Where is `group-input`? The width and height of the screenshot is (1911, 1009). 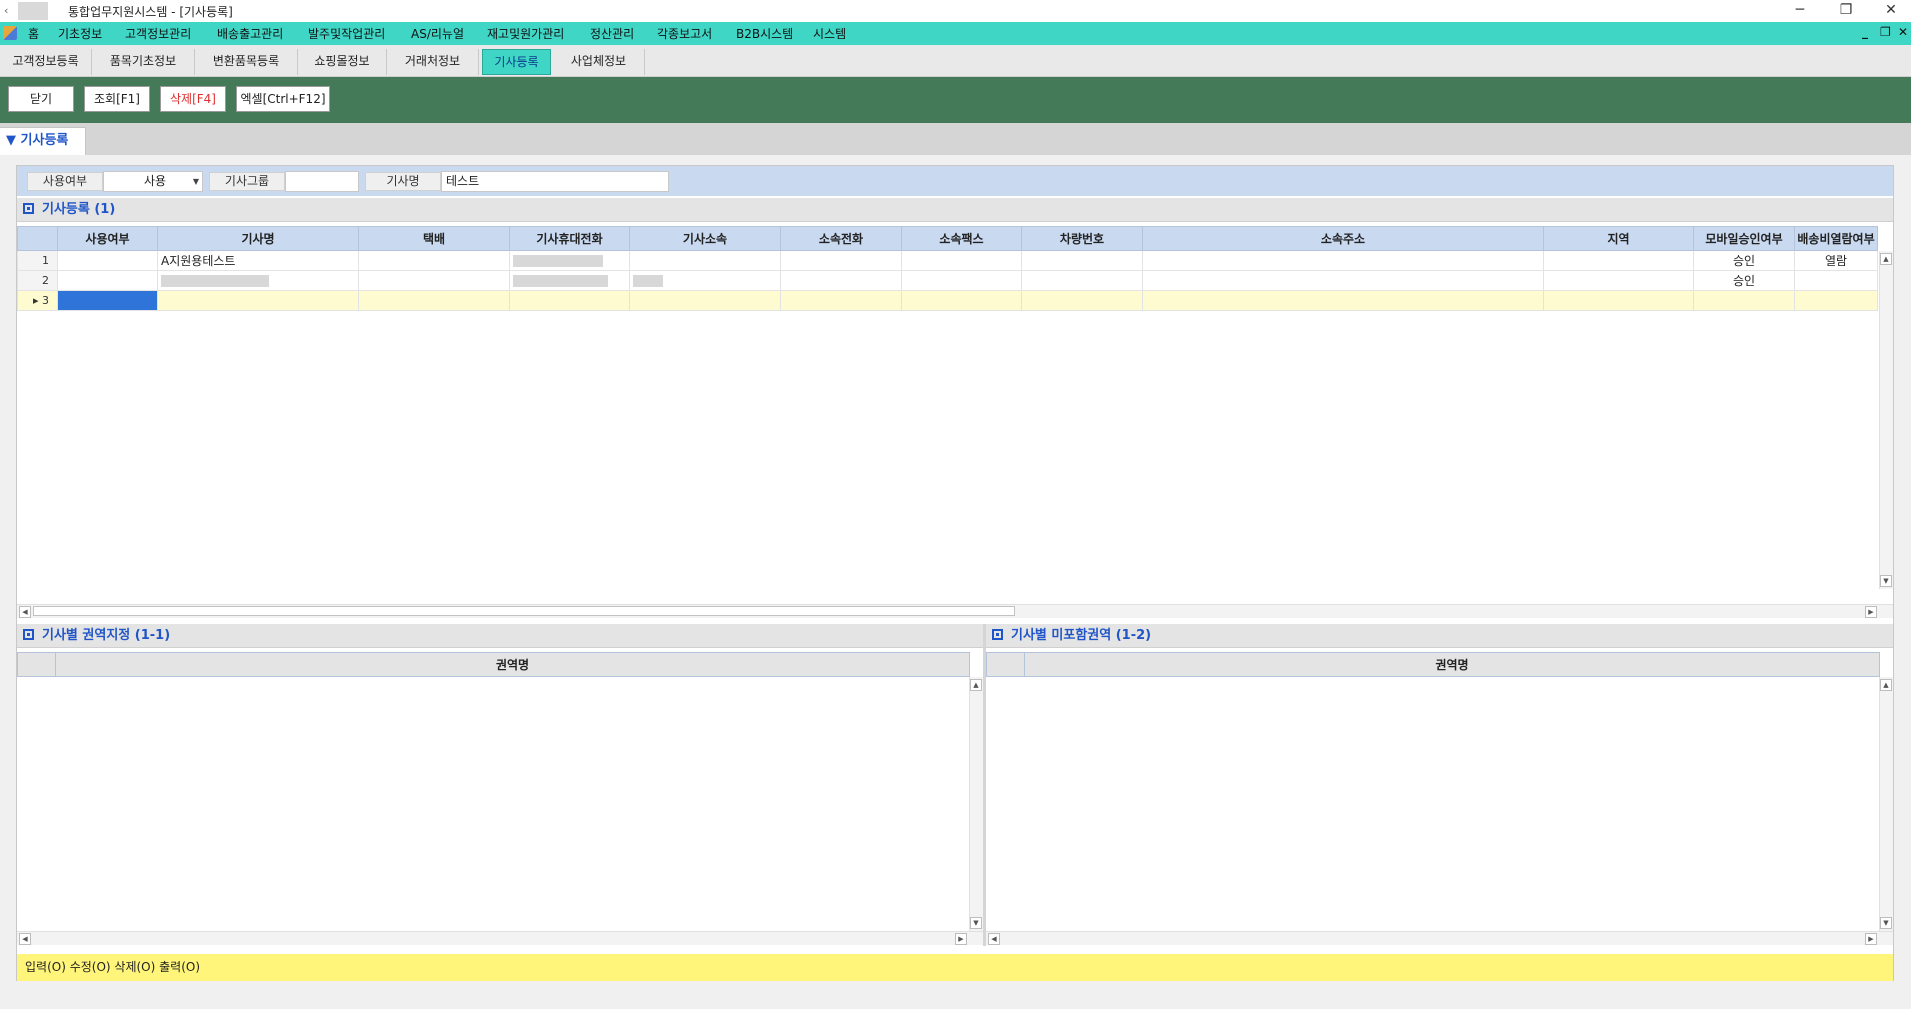
group-input is located at coordinates (322, 181).